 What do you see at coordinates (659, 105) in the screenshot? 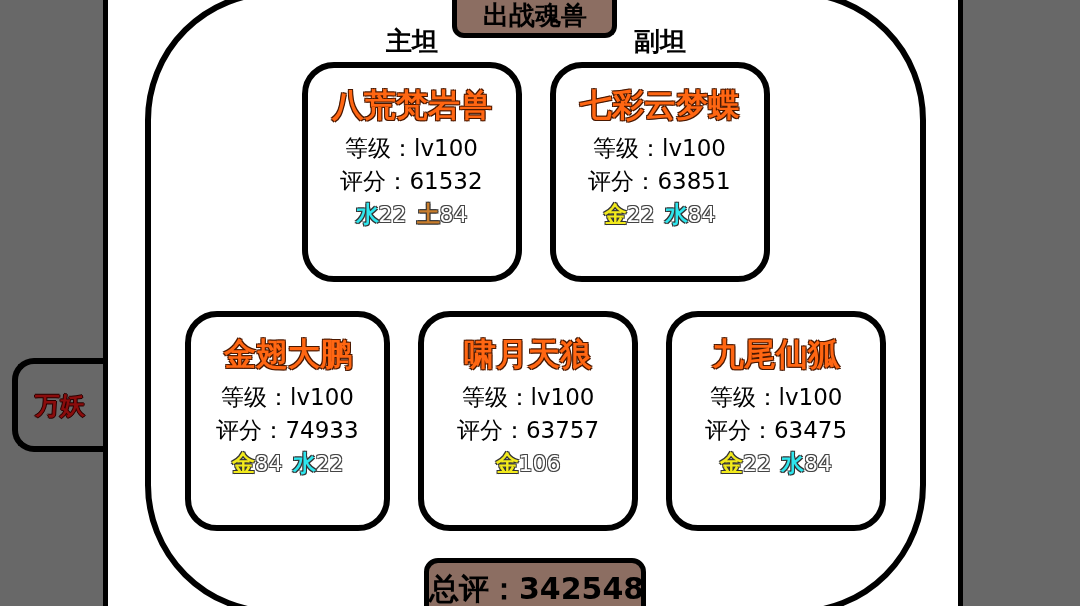
I see `beast-name: 七彩云梦蝶` at bounding box center [659, 105].